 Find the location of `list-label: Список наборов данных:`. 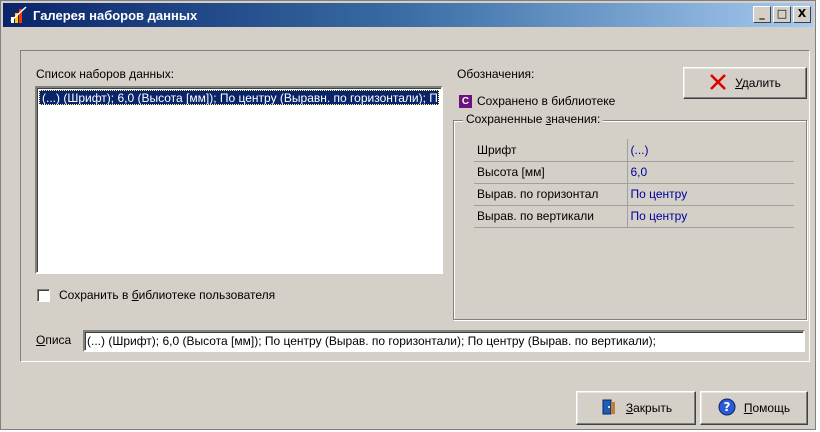

list-label: Список наборов данных: is located at coordinates (105, 74).